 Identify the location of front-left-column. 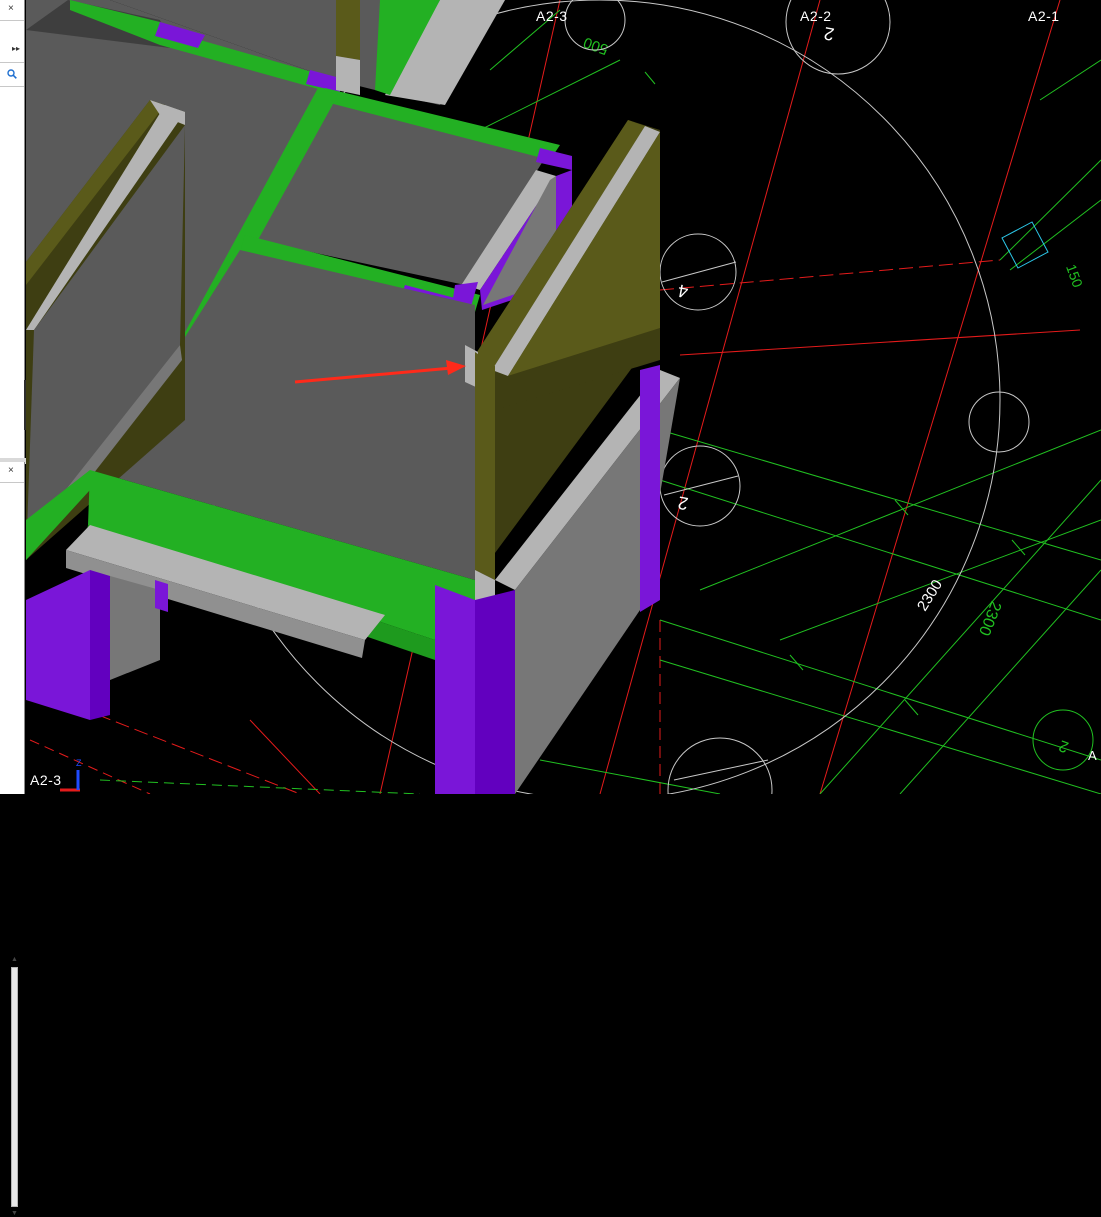
(58, 645).